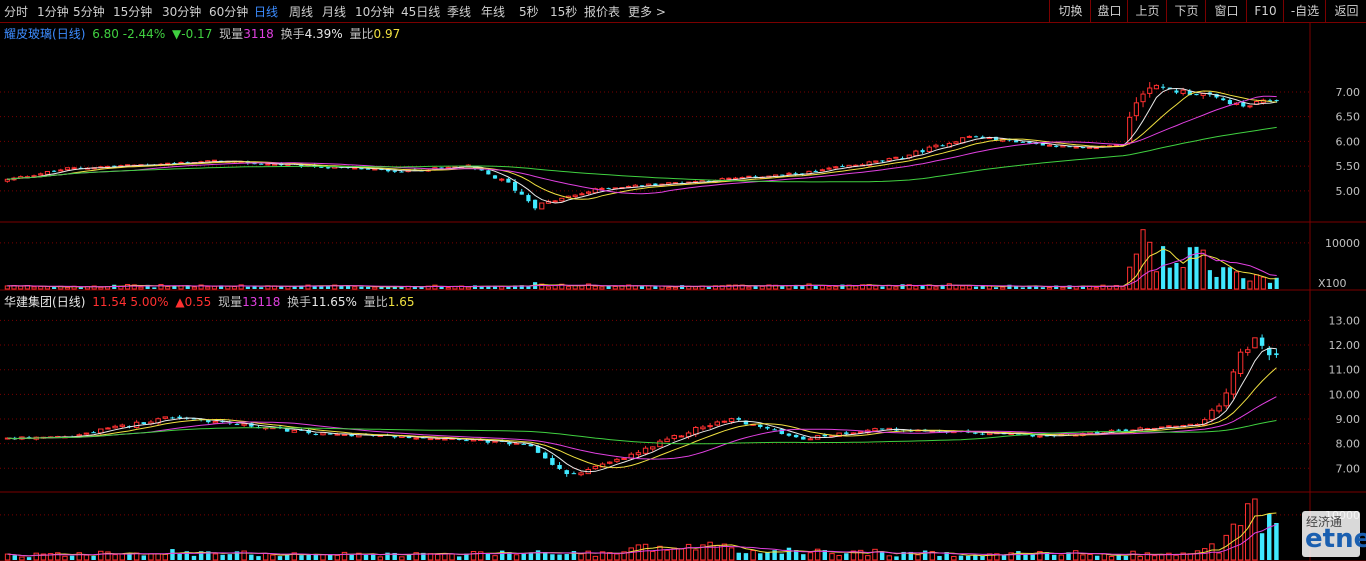  I want to click on period-tab-12: 年线, so click(493, 11).